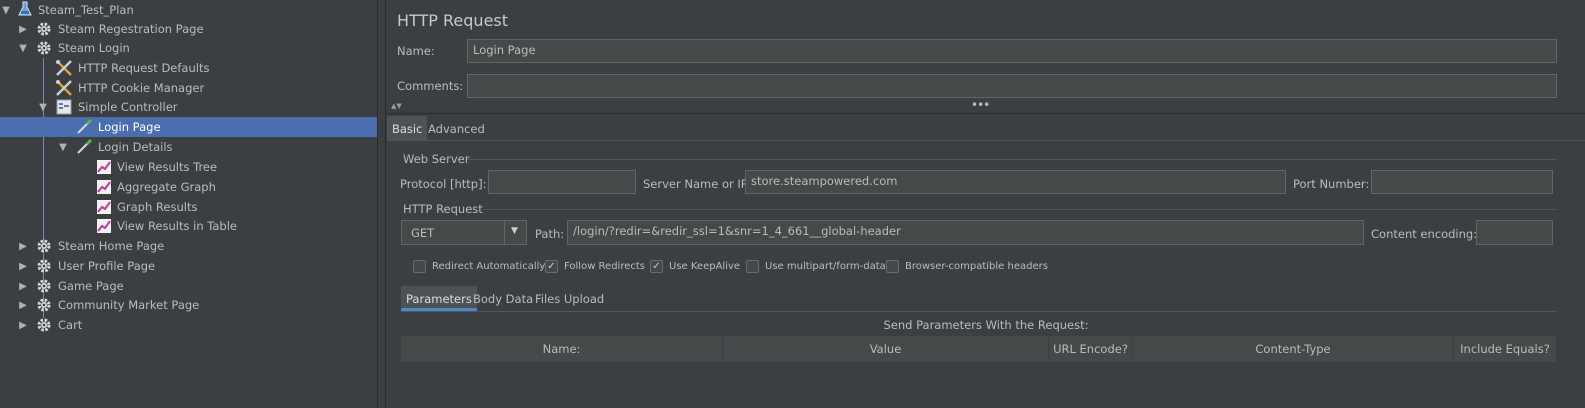 This screenshot has width=1585, height=408. Describe the element at coordinates (752, 266) in the screenshot. I see `use-multipart-checkbox` at that location.